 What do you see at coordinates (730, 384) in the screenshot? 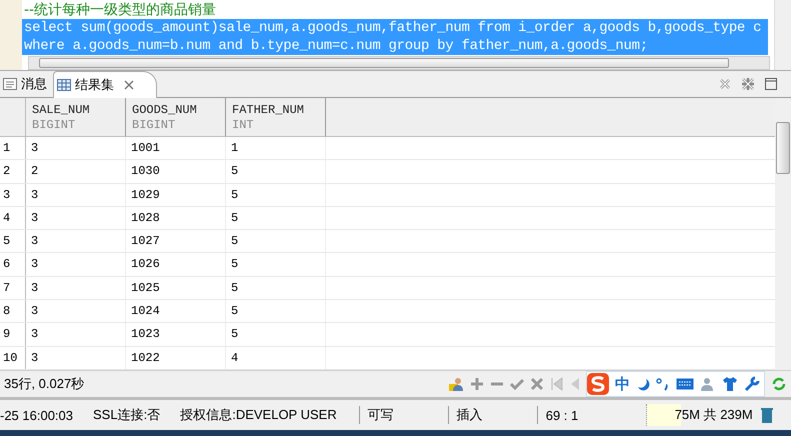
I see `shirt-icon` at bounding box center [730, 384].